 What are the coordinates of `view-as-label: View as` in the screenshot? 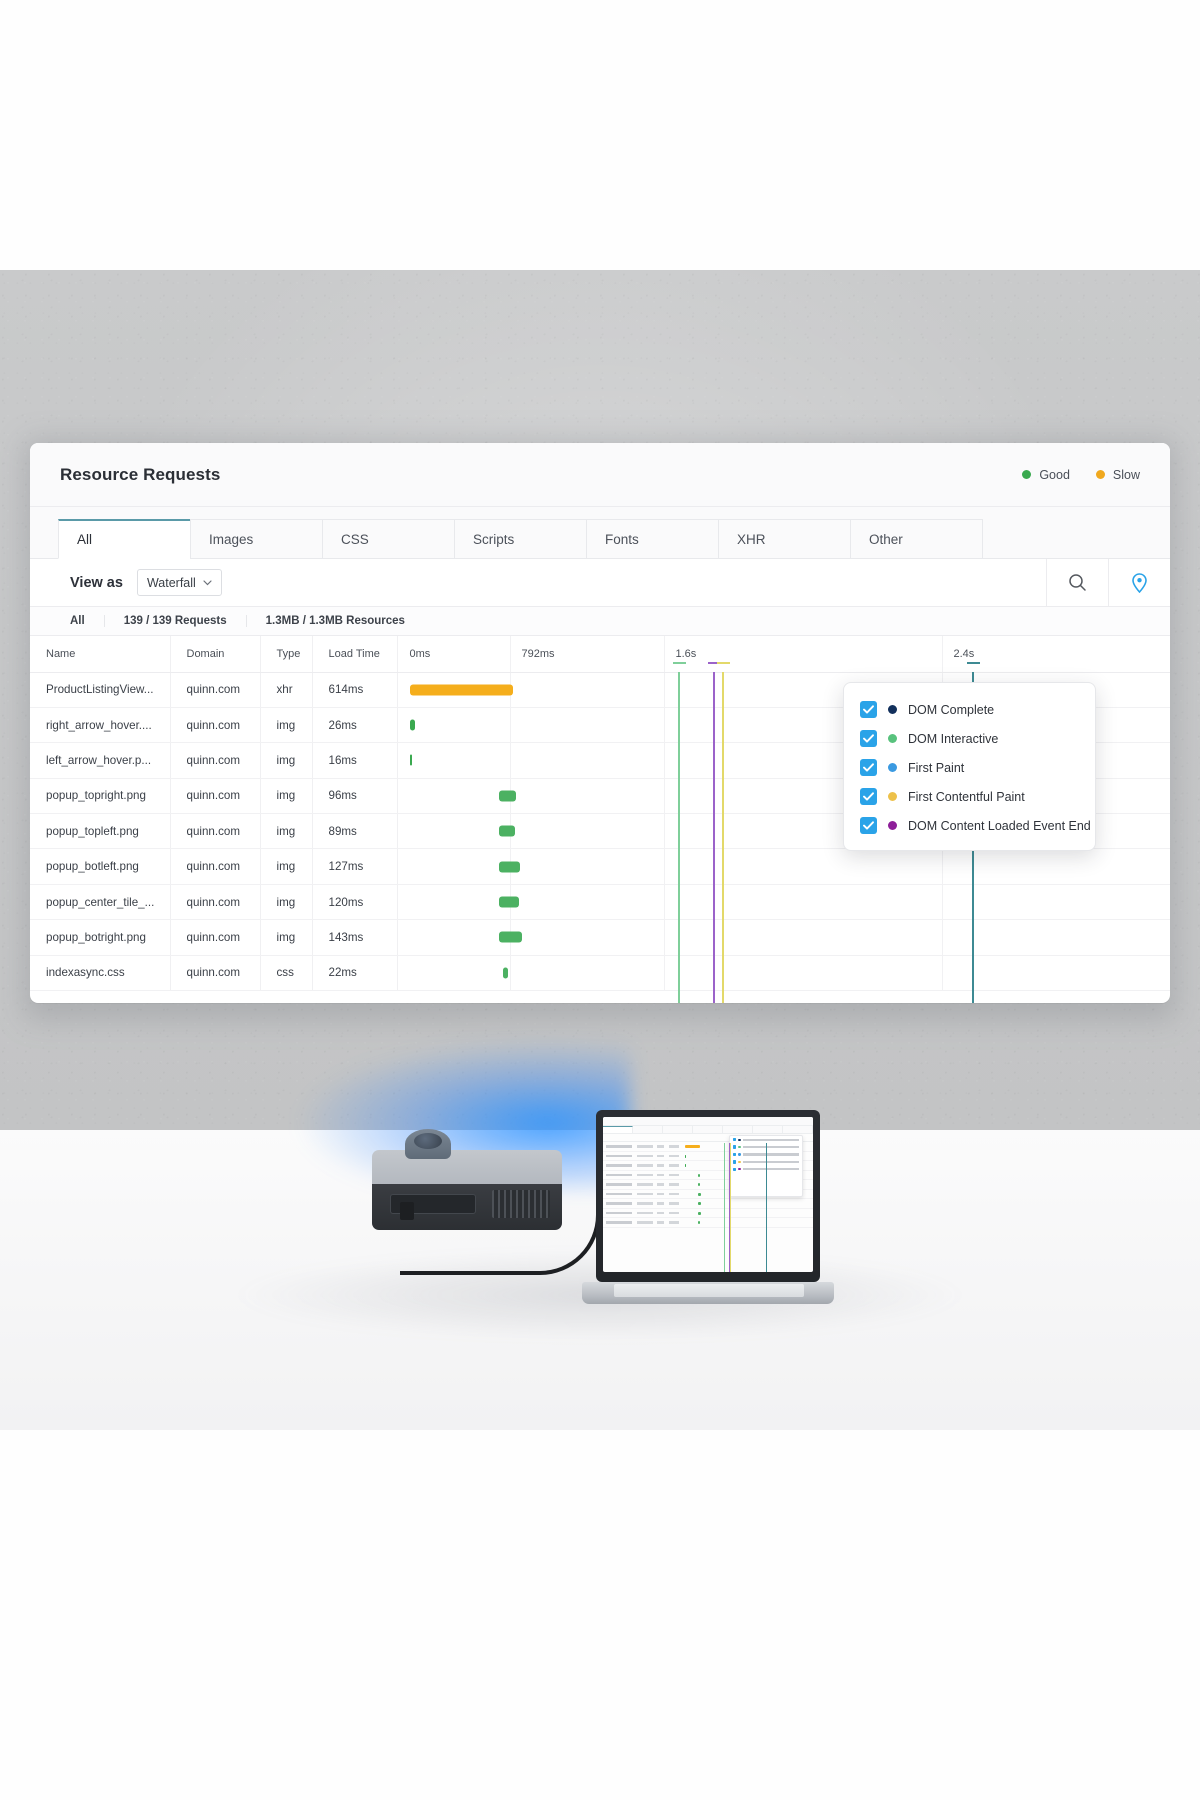 It's located at (96, 582).